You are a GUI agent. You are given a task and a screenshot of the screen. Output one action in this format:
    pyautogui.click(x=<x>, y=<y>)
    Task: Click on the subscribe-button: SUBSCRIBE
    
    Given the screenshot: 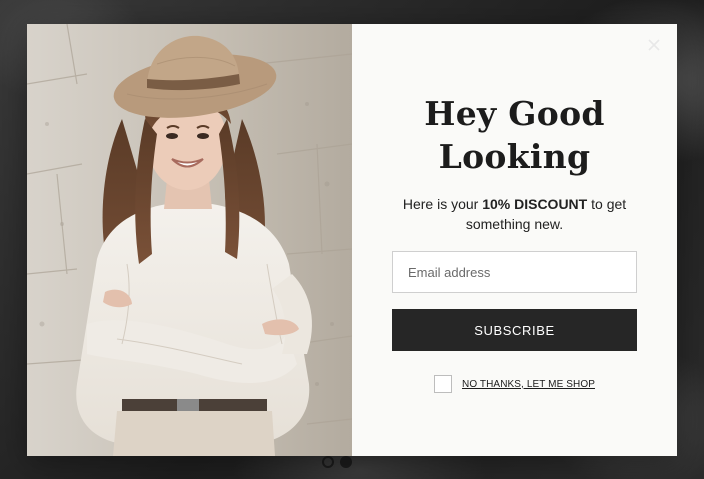 What is the action you would take?
    pyautogui.click(x=514, y=330)
    